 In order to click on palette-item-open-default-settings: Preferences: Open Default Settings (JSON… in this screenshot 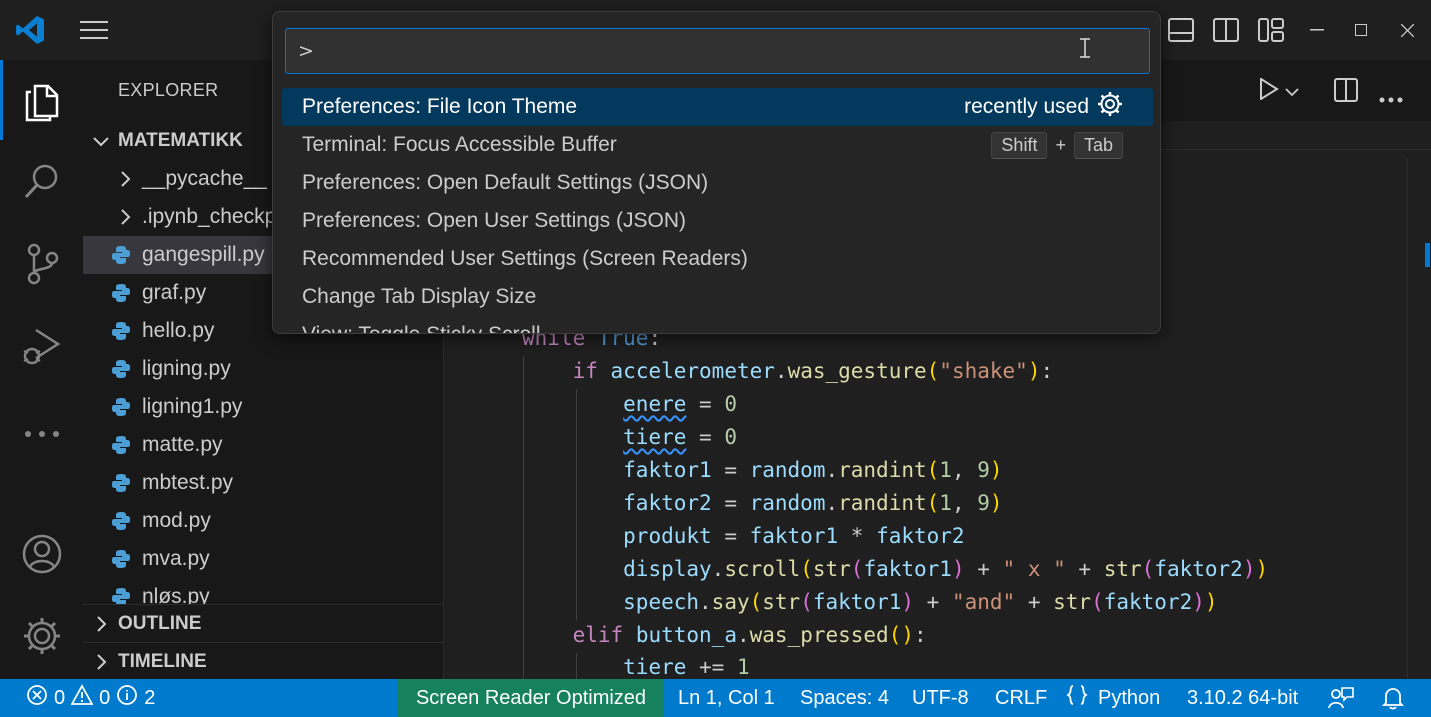, I will do `click(717, 183)`.